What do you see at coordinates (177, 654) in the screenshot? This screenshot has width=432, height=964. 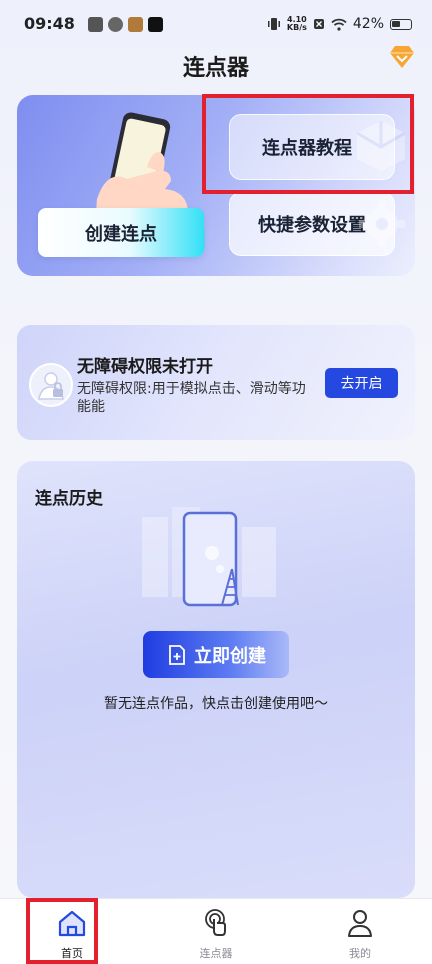 I see `new-file-icon` at bounding box center [177, 654].